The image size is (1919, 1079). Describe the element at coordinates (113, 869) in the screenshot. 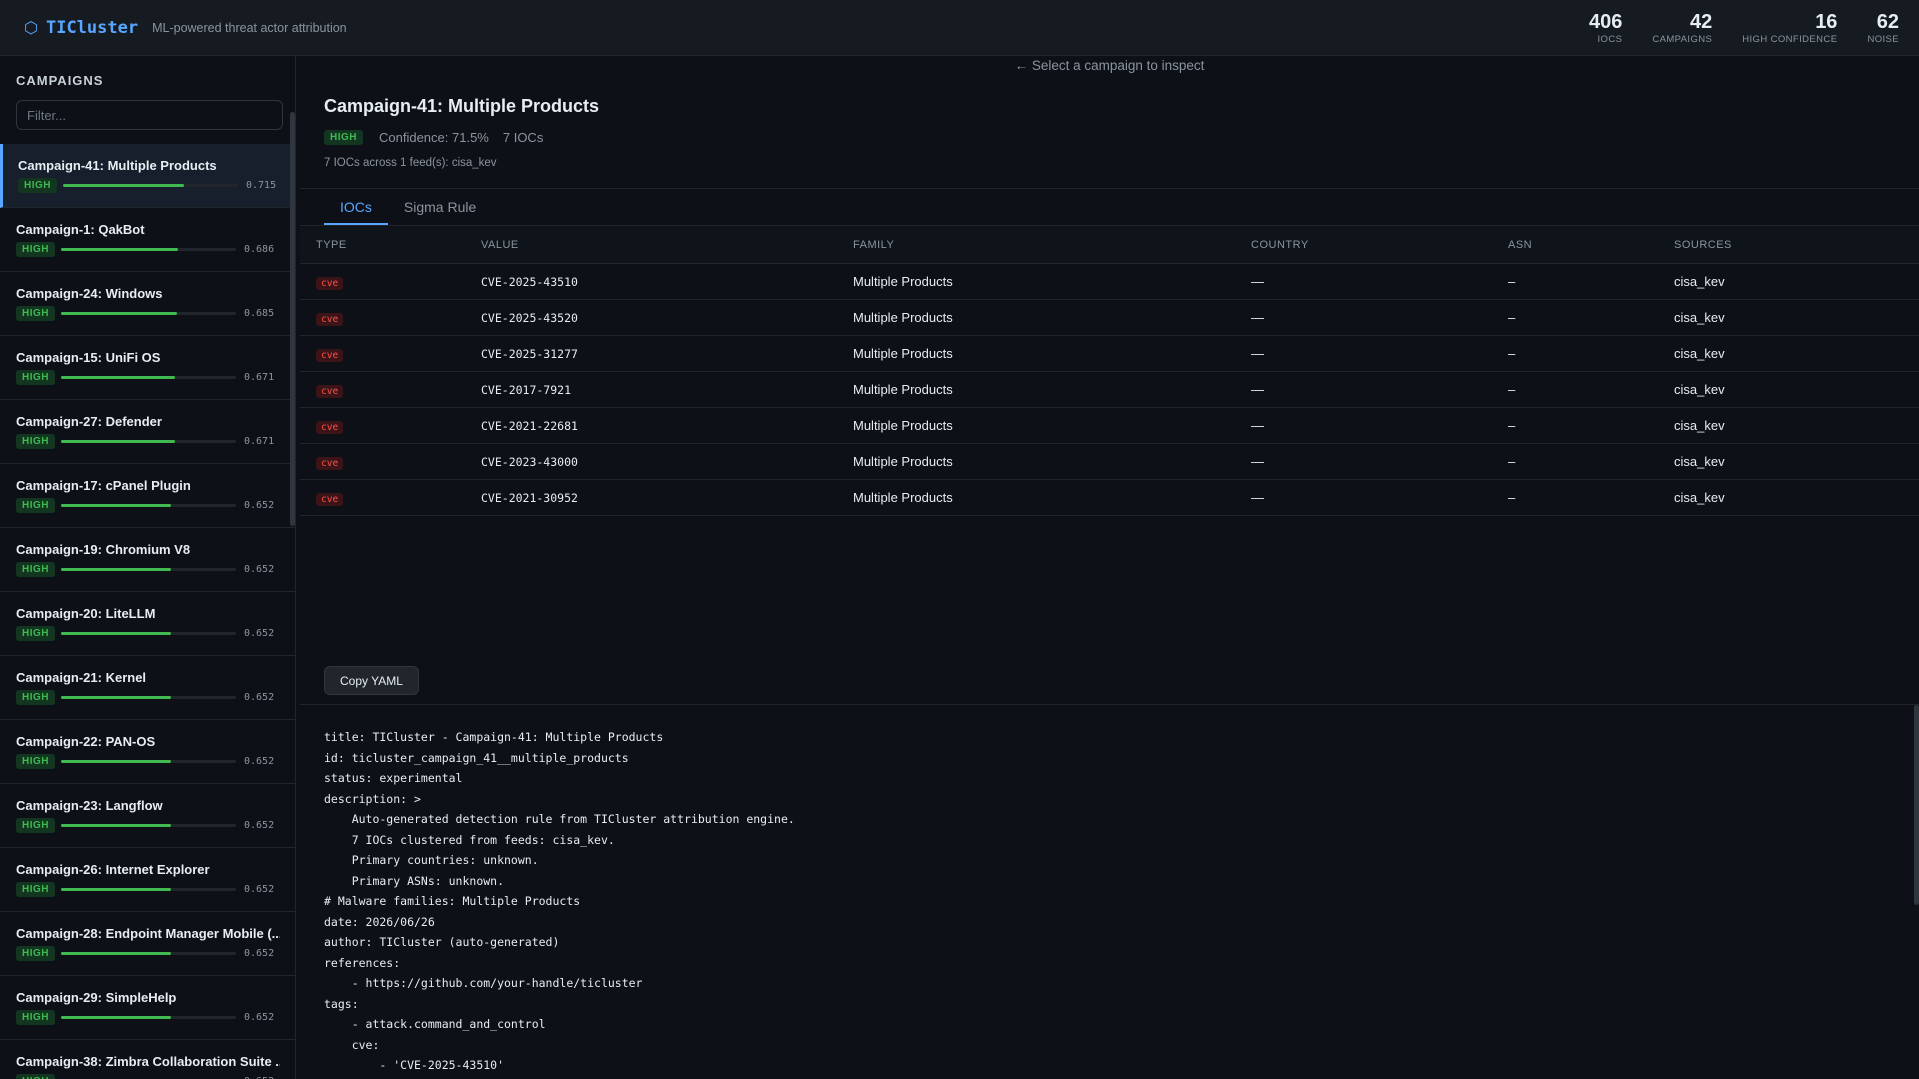

I see `campaign-item-title: Campaign-26: Internet Explorer` at that location.